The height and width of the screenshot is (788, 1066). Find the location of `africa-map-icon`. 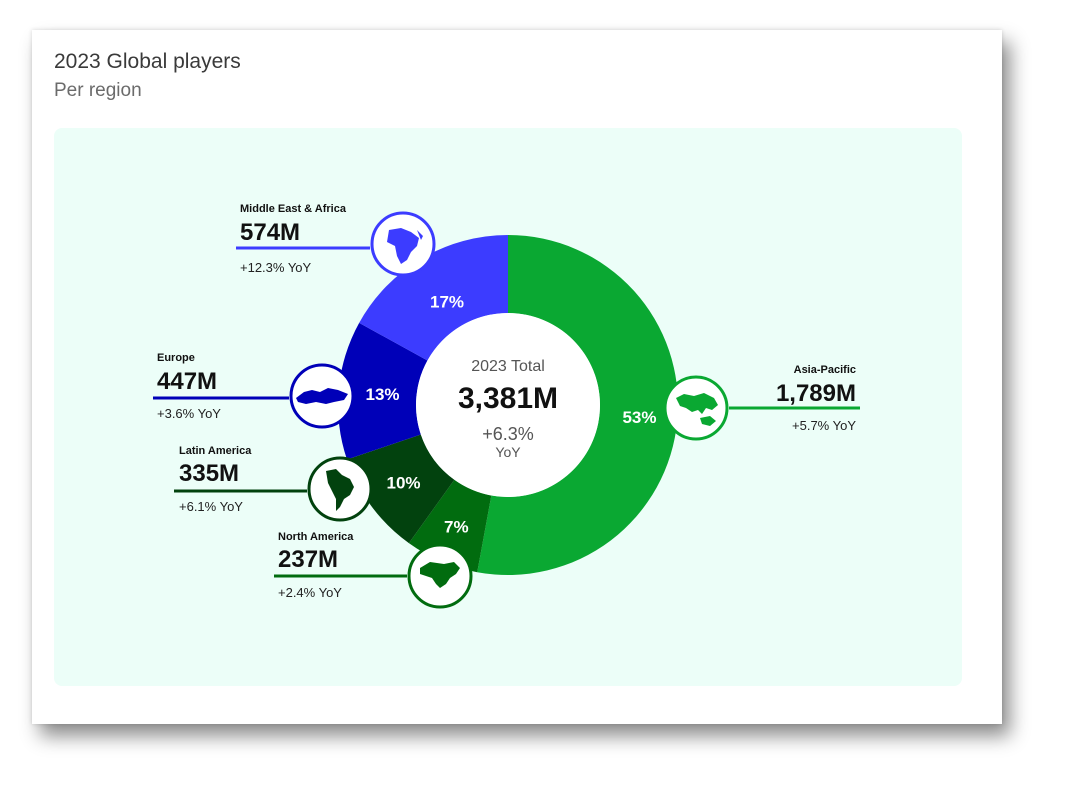

africa-map-icon is located at coordinates (403, 244).